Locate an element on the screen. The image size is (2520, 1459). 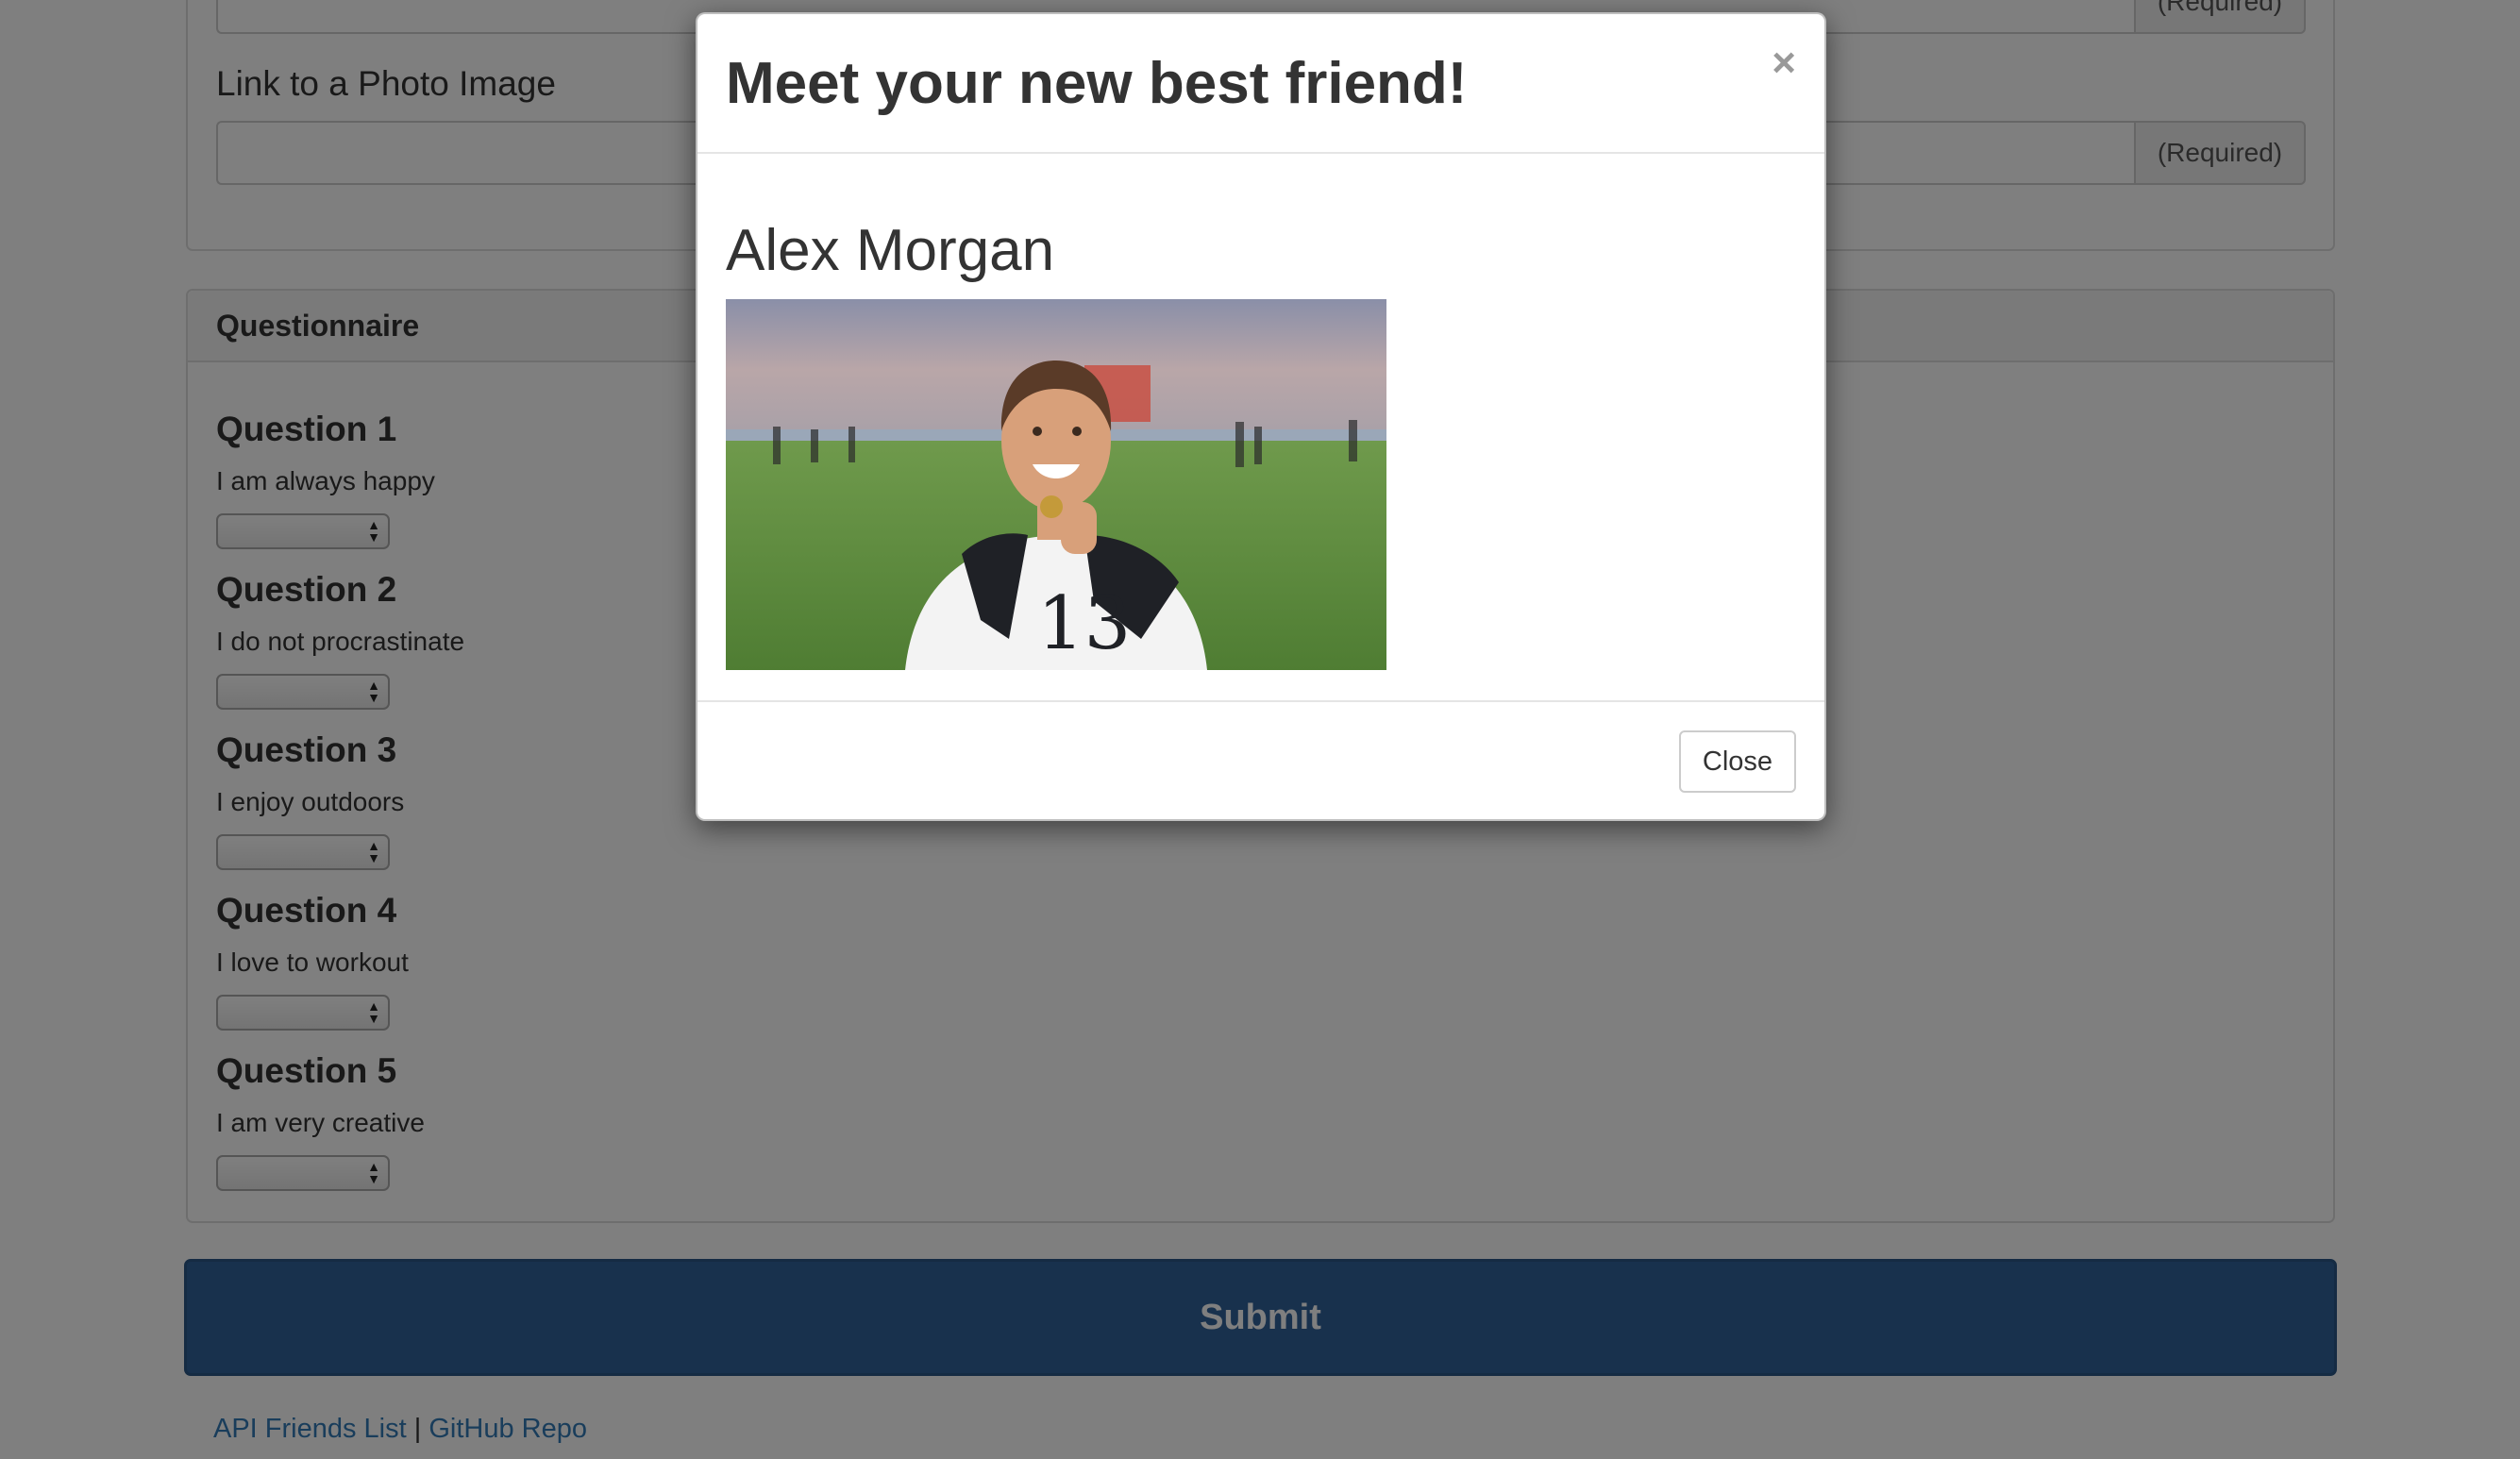
friend-name: Alex Morgan is located at coordinates (890, 251).